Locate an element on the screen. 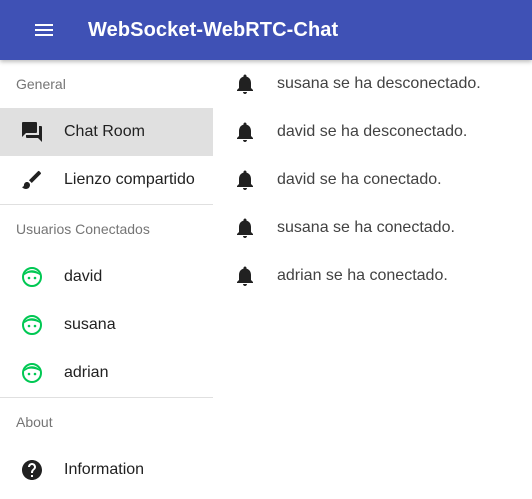  help-icon is located at coordinates (32, 470).